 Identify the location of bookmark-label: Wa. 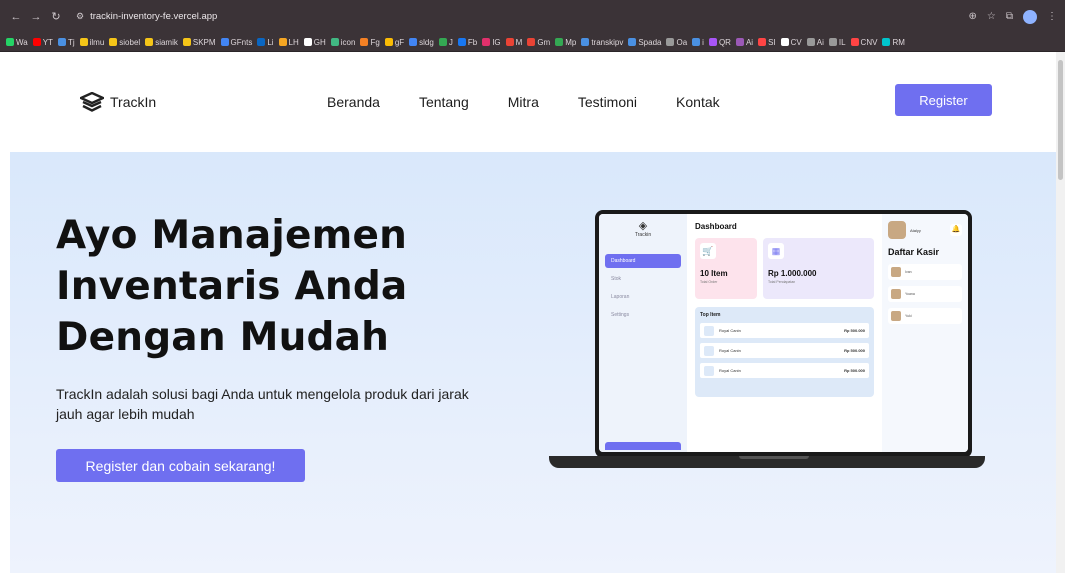
(22, 42).